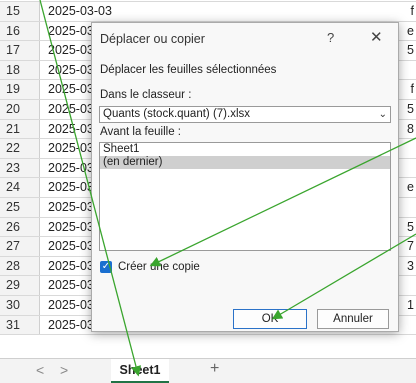 The image size is (416, 383). What do you see at coordinates (40, 370) in the screenshot?
I see `tab-prev-icon: <` at bounding box center [40, 370].